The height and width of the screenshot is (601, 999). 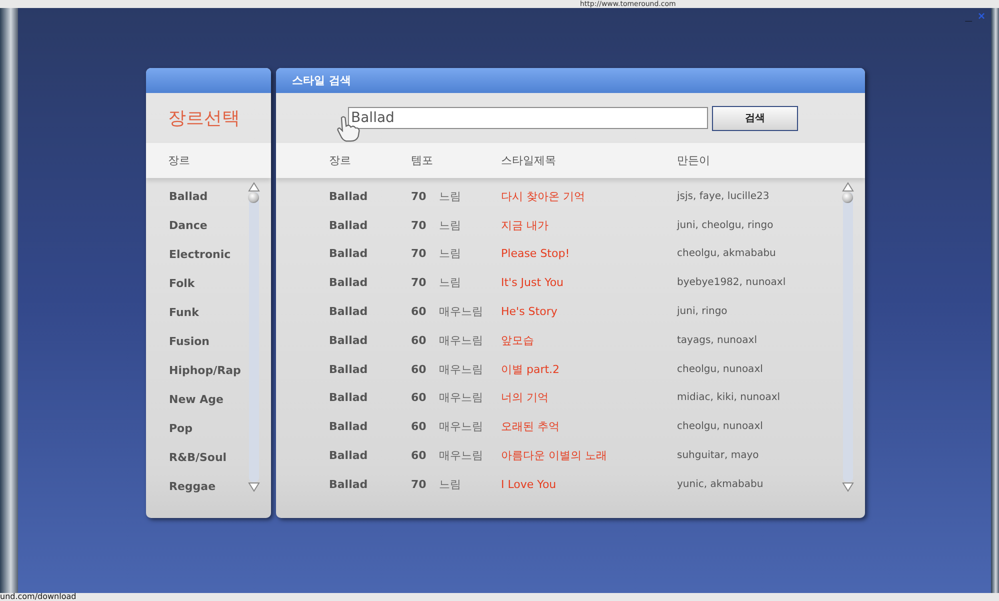 What do you see at coordinates (528, 118) in the screenshot?
I see `search-field: Ballad` at bounding box center [528, 118].